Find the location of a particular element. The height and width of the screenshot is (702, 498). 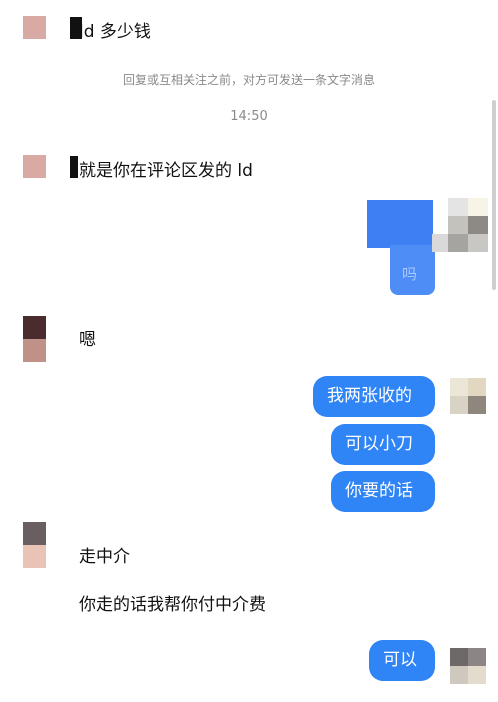

incoming-message: 嗯 is located at coordinates (87, 340).